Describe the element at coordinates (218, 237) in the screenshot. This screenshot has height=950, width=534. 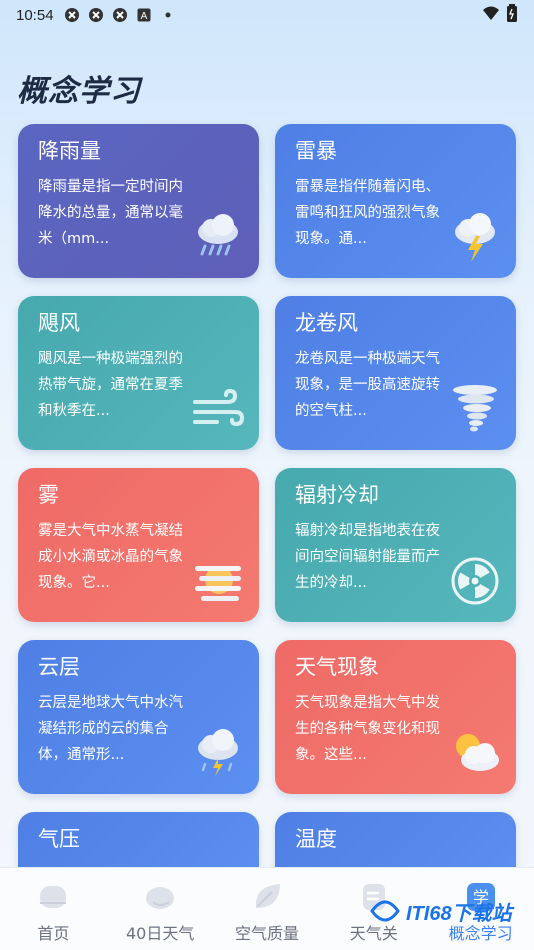
I see `rain-cloud-icon` at that location.